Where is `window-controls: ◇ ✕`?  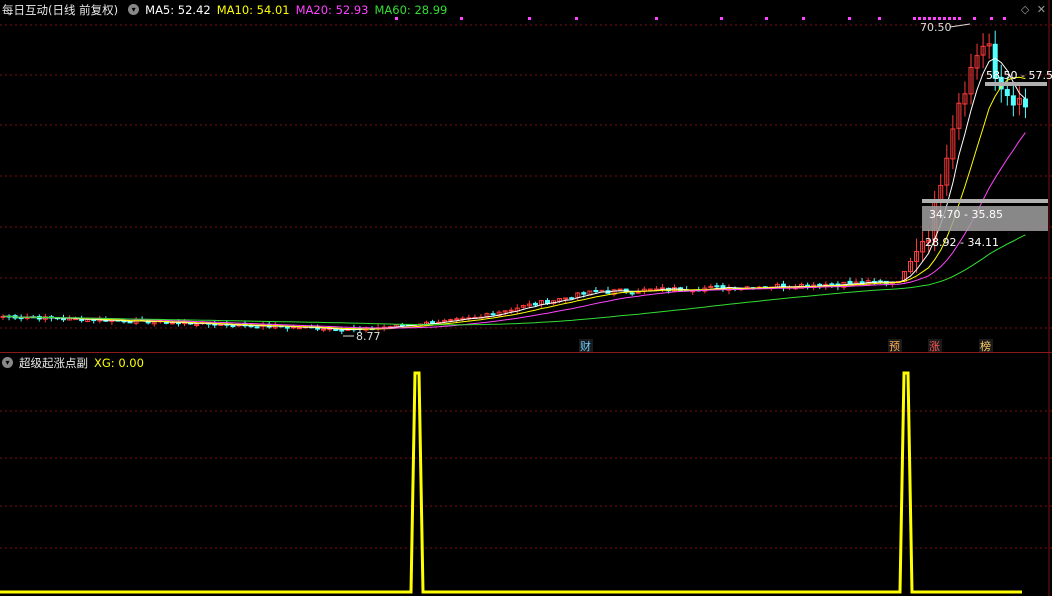
window-controls: ◇ ✕ is located at coordinates (1031, 9).